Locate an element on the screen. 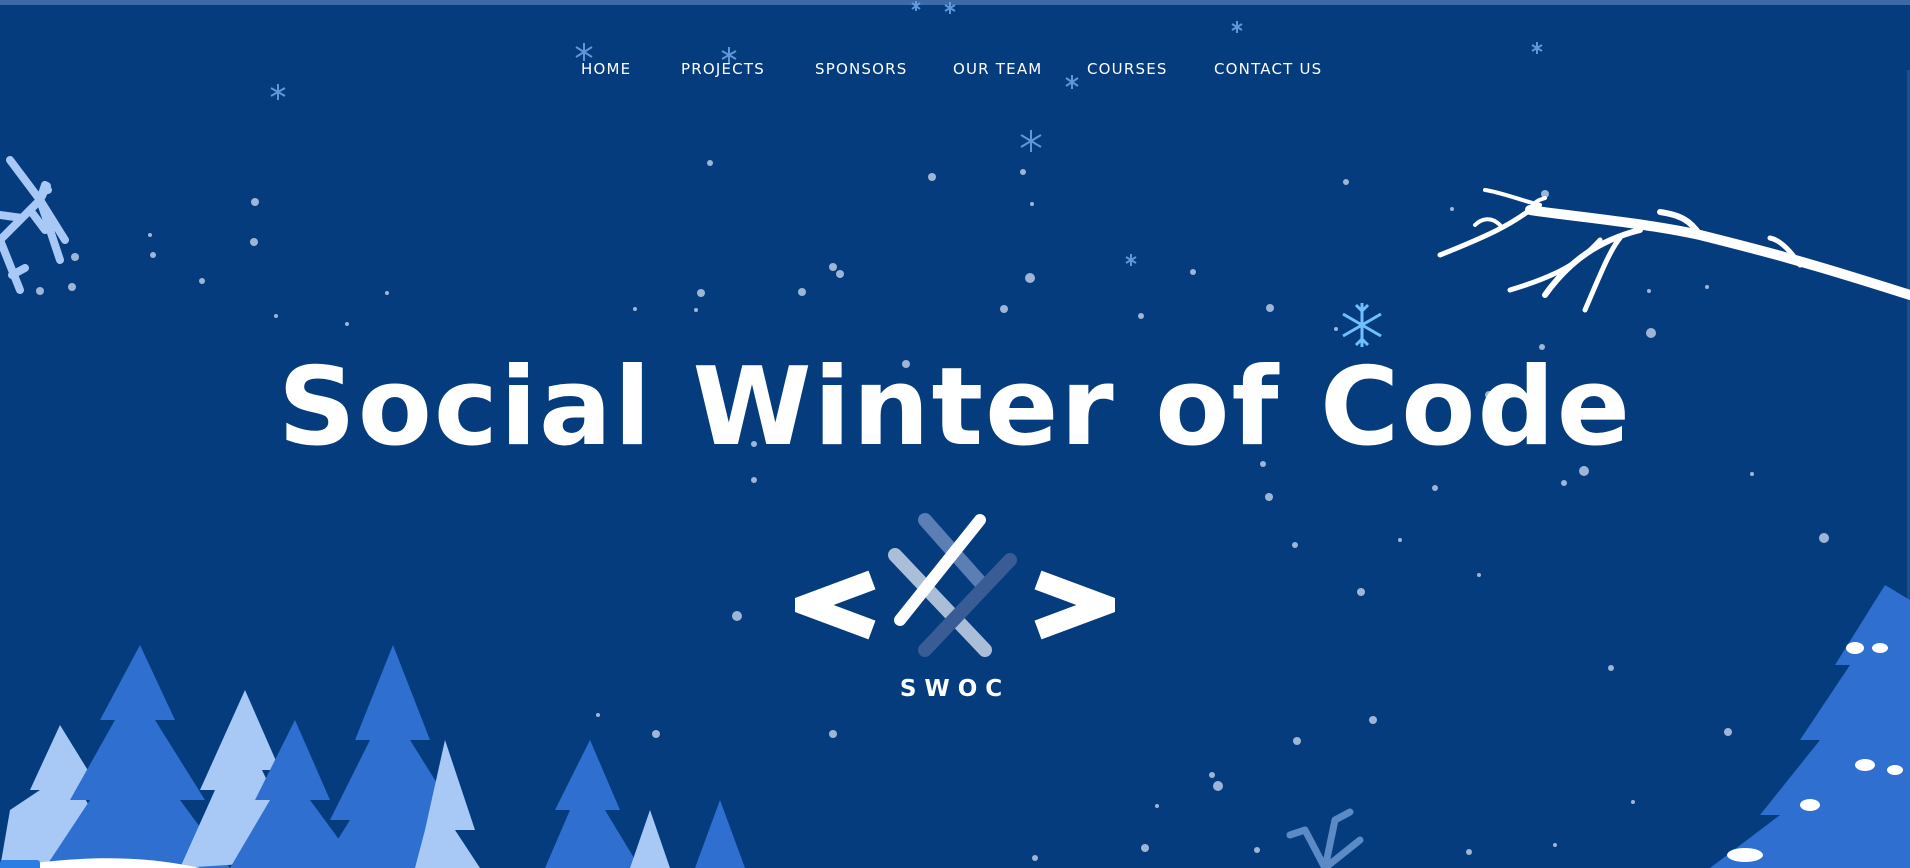  corner-snowflake-icon is located at coordinates (34, 225).